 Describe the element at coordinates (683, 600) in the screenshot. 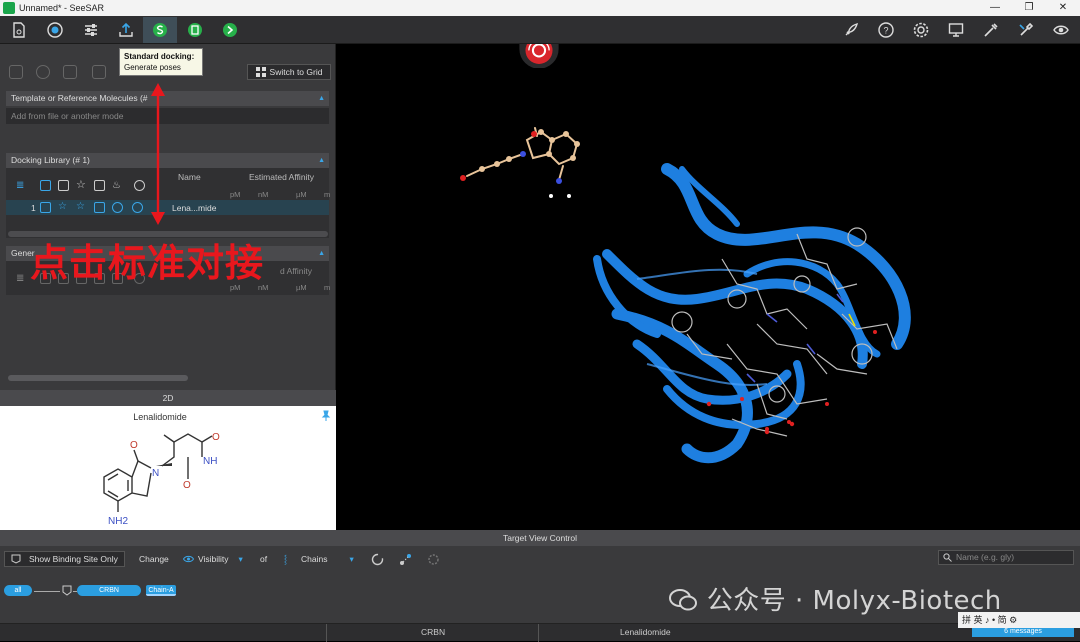

I see `wechat-icon` at that location.